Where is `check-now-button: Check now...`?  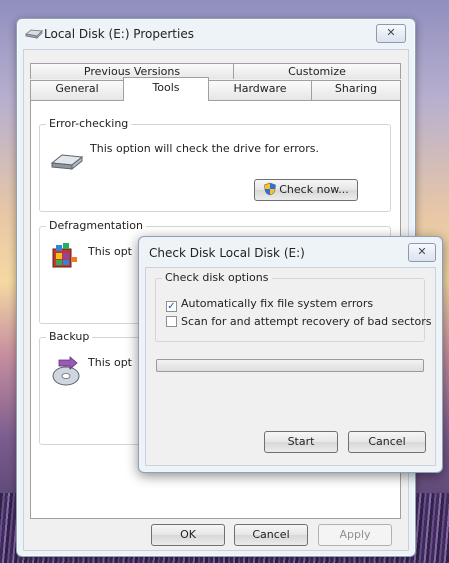
check-now-button: Check now... is located at coordinates (306, 190).